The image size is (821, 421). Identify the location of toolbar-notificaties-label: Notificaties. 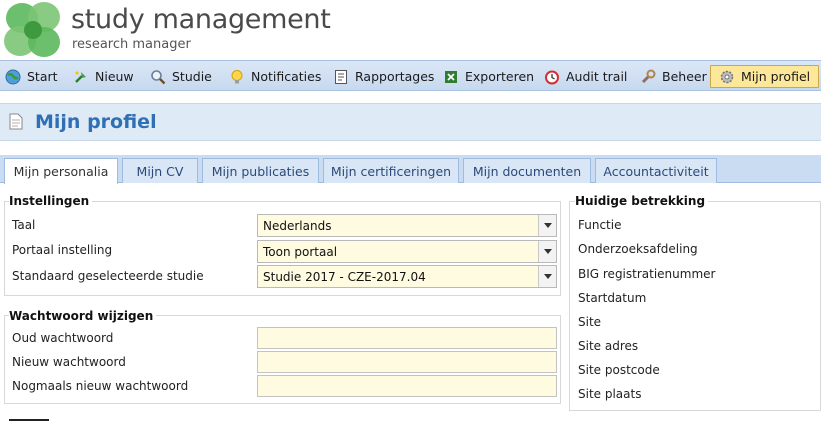
(286, 76).